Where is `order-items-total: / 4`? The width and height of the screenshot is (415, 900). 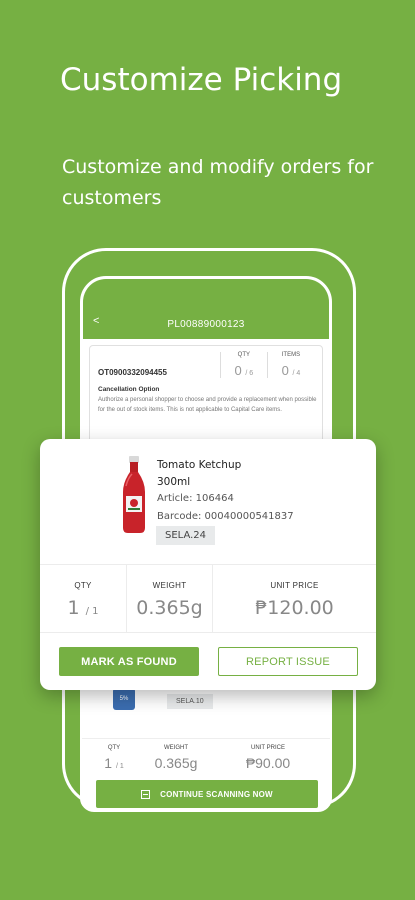 order-items-total: / 4 is located at coordinates (296, 373).